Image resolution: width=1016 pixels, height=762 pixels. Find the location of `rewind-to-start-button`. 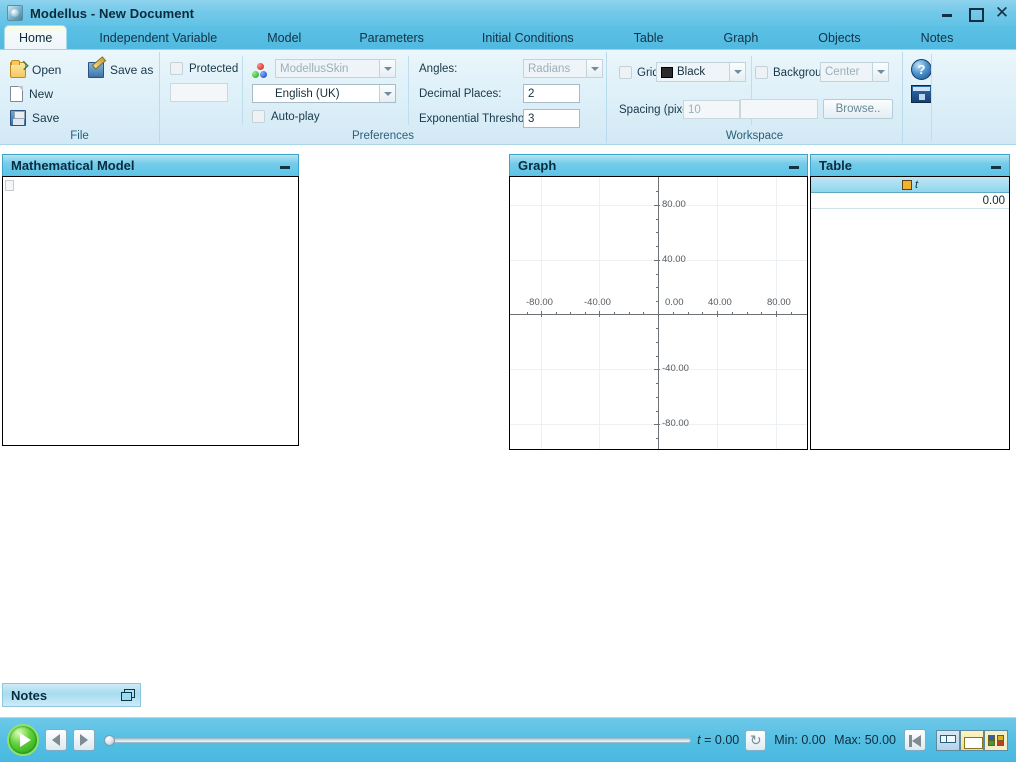

rewind-to-start-button is located at coordinates (915, 740).